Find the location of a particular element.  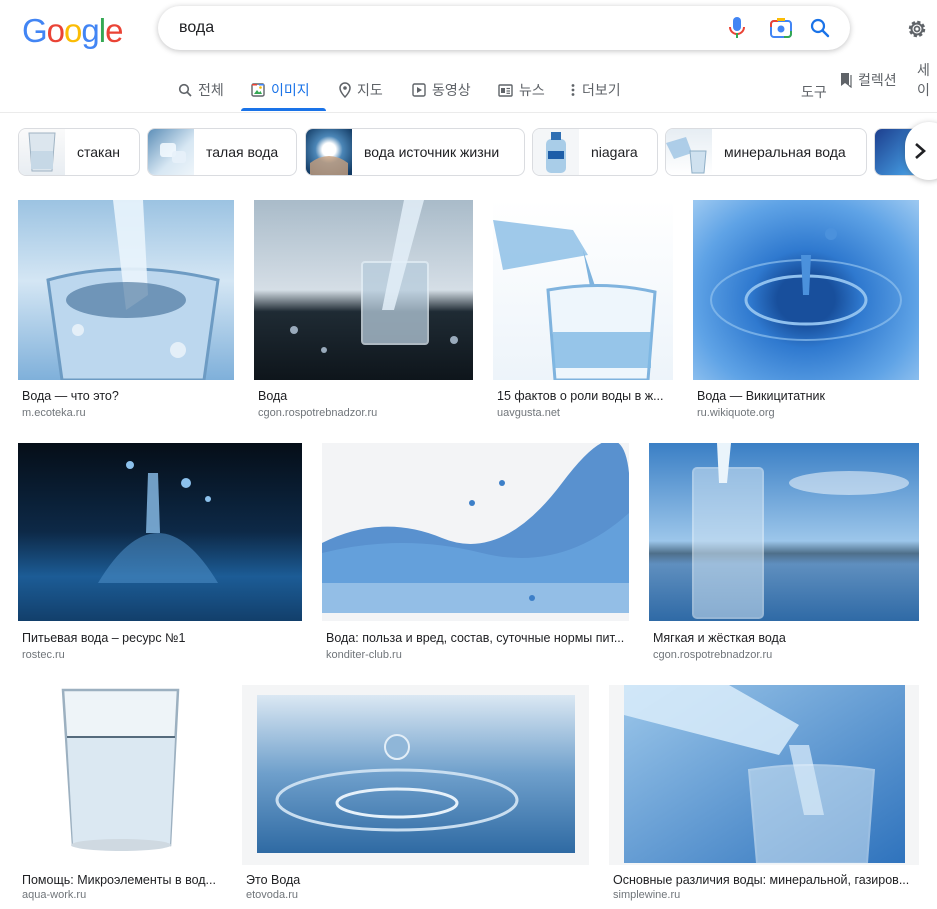

result-source: uavgusta.net is located at coordinates (528, 413).